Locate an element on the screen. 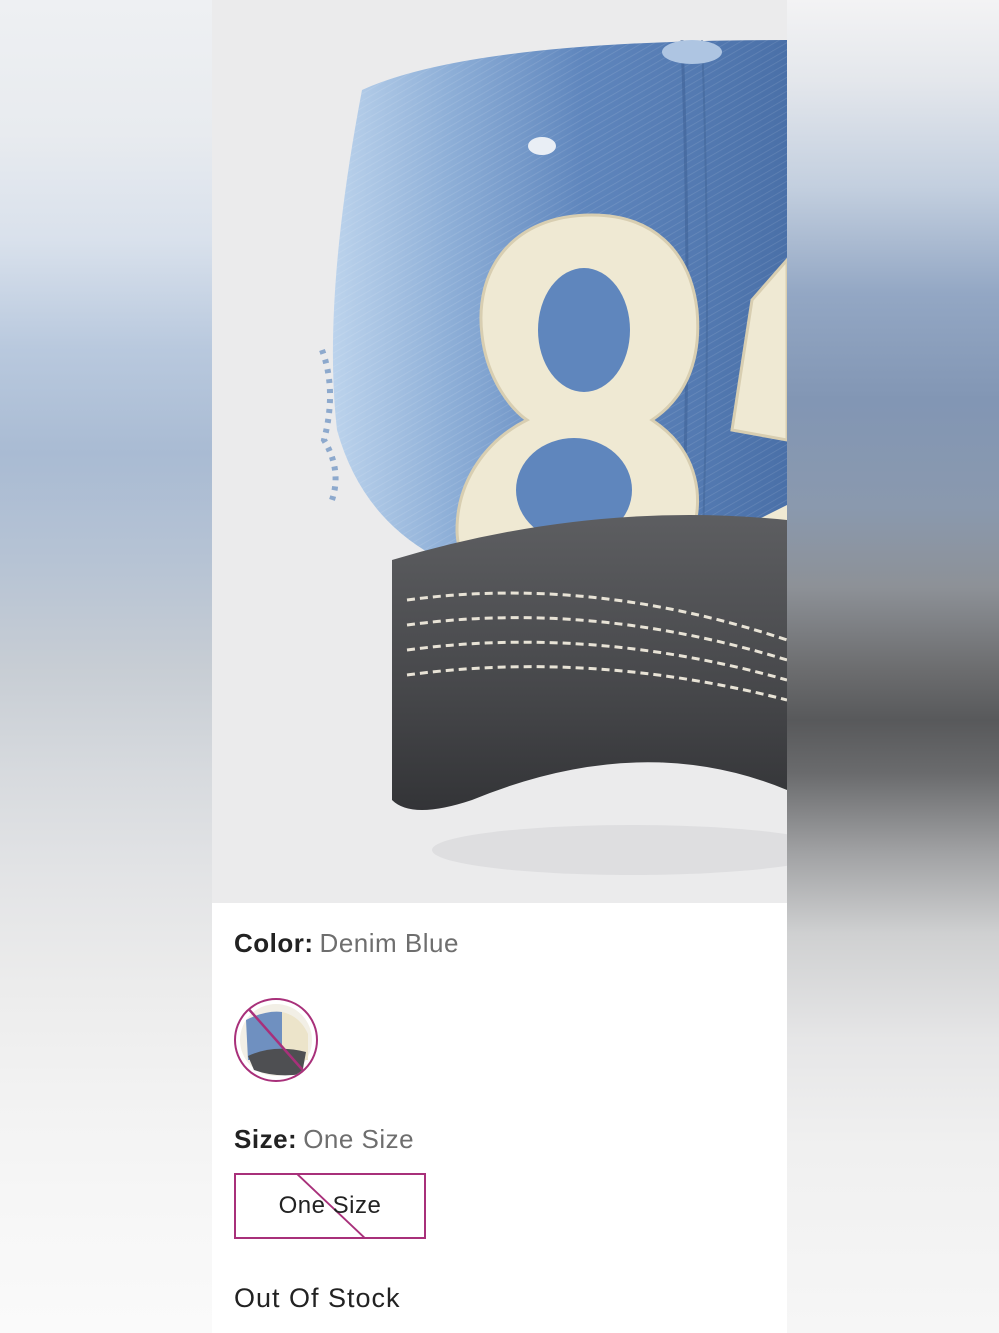  swatch-thumbnail is located at coordinates (276, 1040).